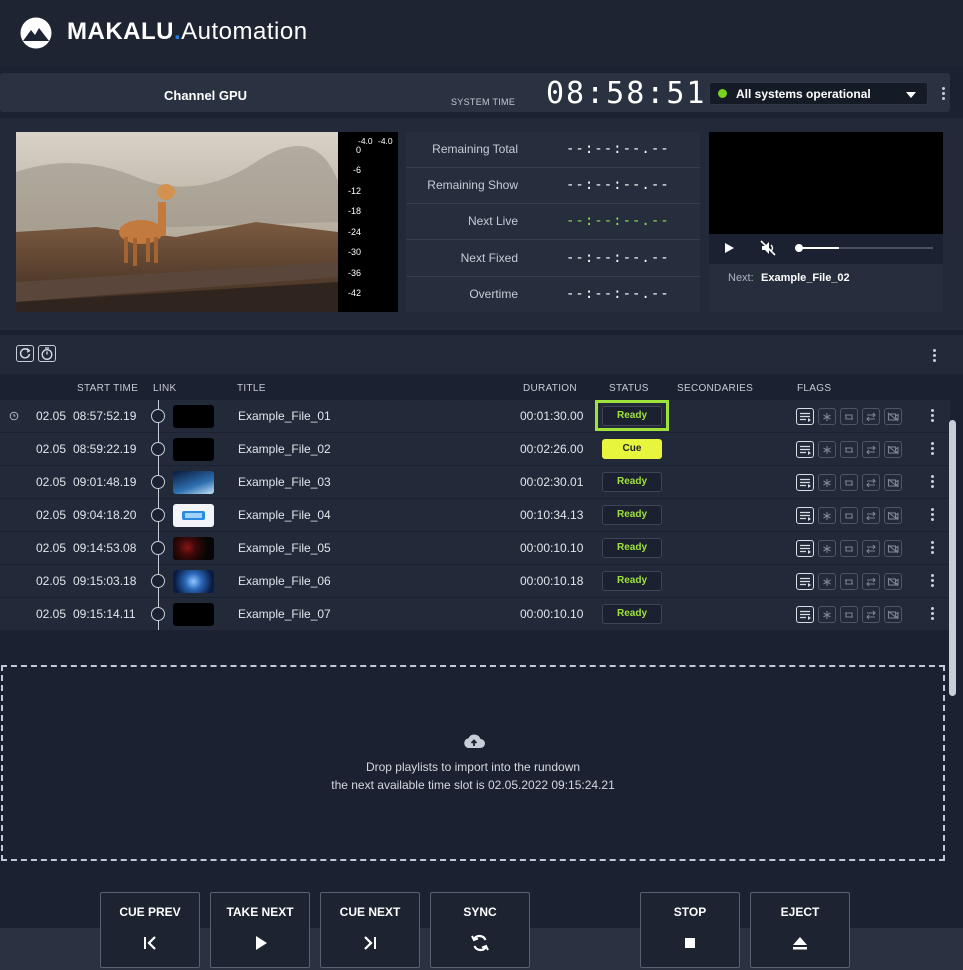  I want to click on row-duration: 00:02:30.01, so click(552, 482).